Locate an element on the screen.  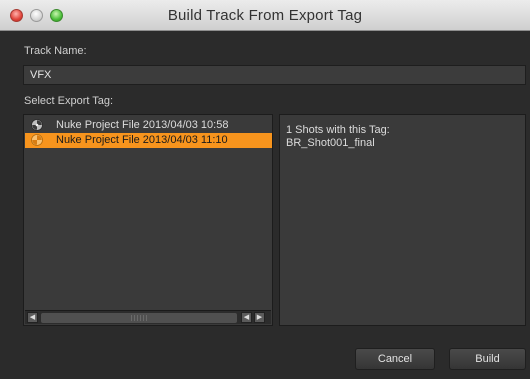
export-tag-label: Select Export Tag: is located at coordinates (69, 101).